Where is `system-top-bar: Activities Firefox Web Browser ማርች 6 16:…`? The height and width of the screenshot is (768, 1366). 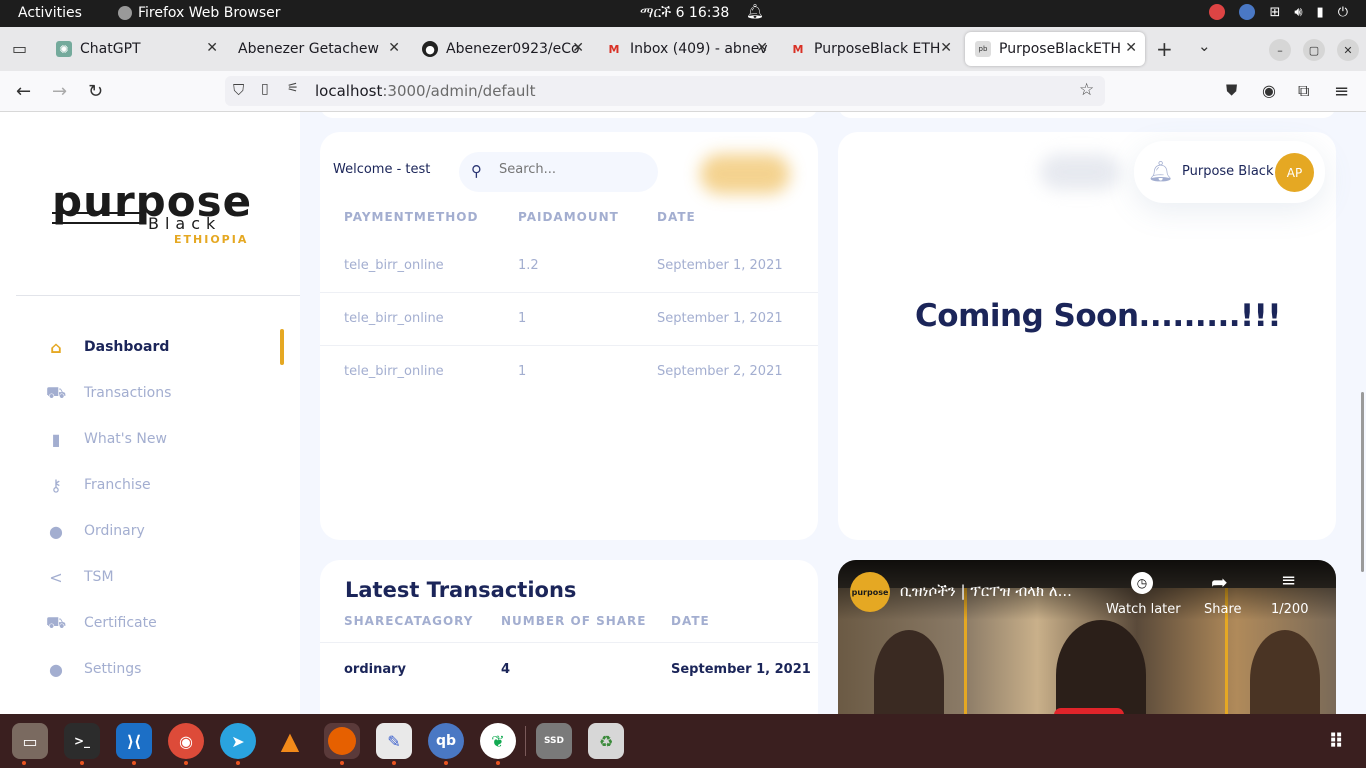 system-top-bar: Activities Firefox Web Browser ማርች 6 16:… is located at coordinates (683, 13).